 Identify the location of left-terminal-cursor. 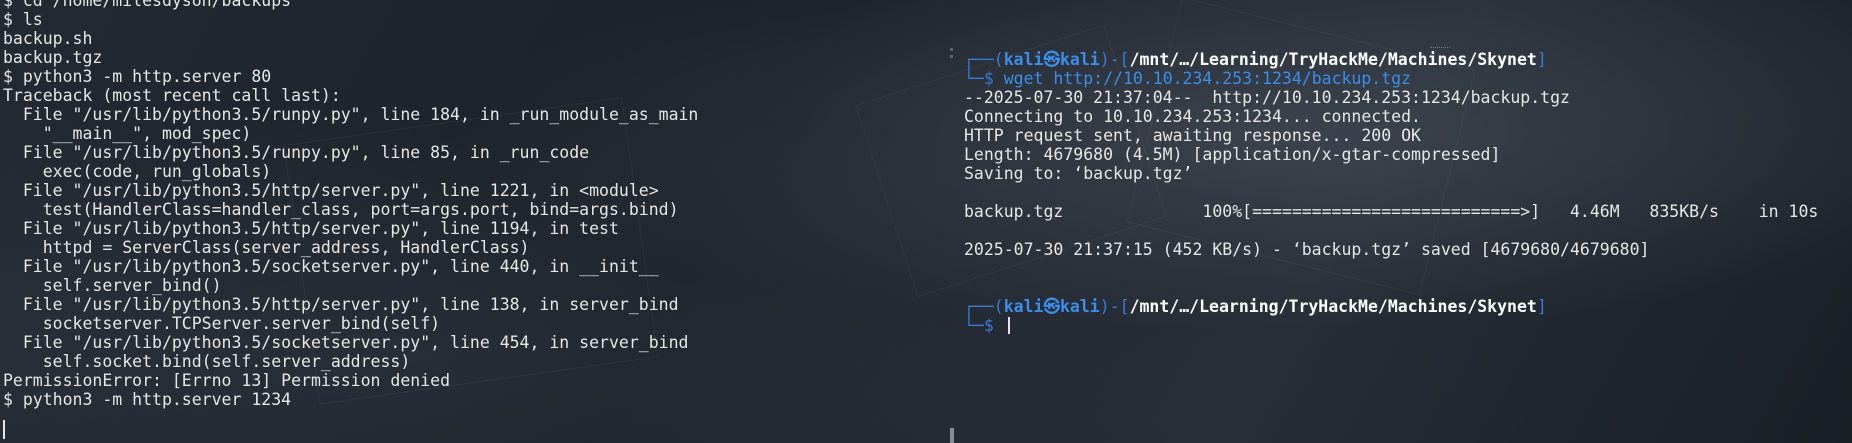
(4, 429).